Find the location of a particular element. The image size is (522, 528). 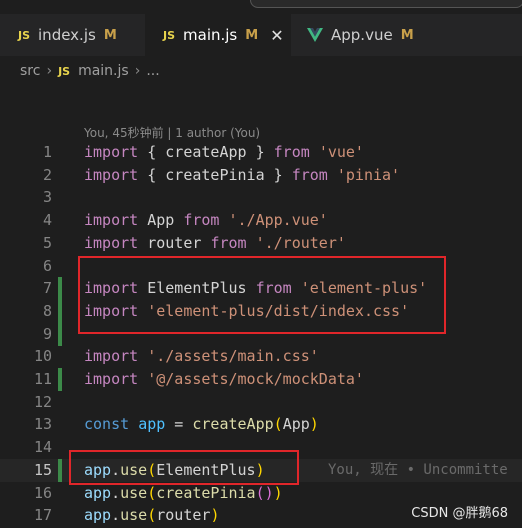

line-number: 11 is located at coordinates (42, 379).